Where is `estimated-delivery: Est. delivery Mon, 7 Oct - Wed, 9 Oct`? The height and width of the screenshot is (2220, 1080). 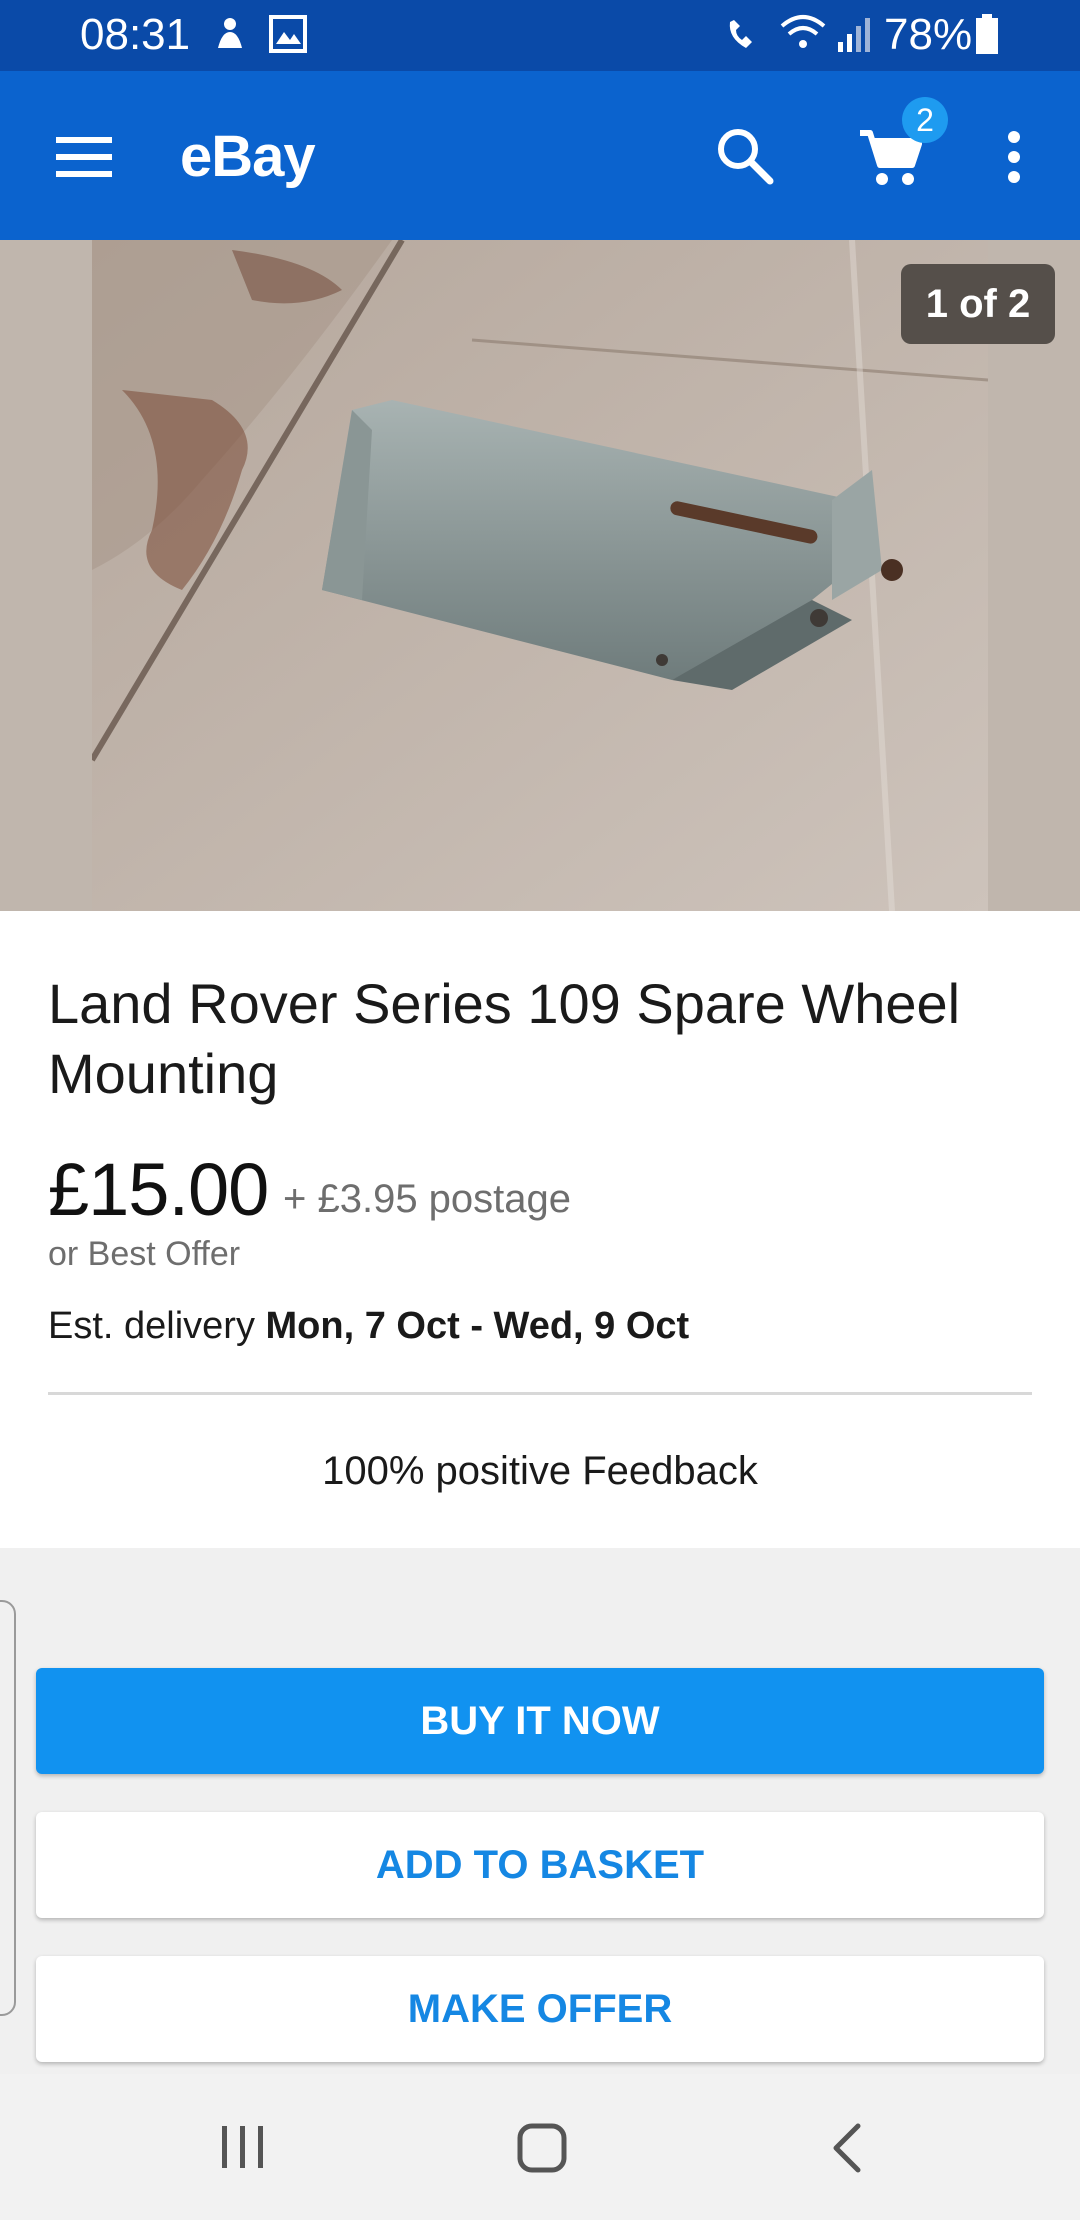
estimated-delivery: Est. delivery Mon, 7 Oct - Wed, 9 Oct is located at coordinates (368, 1326).